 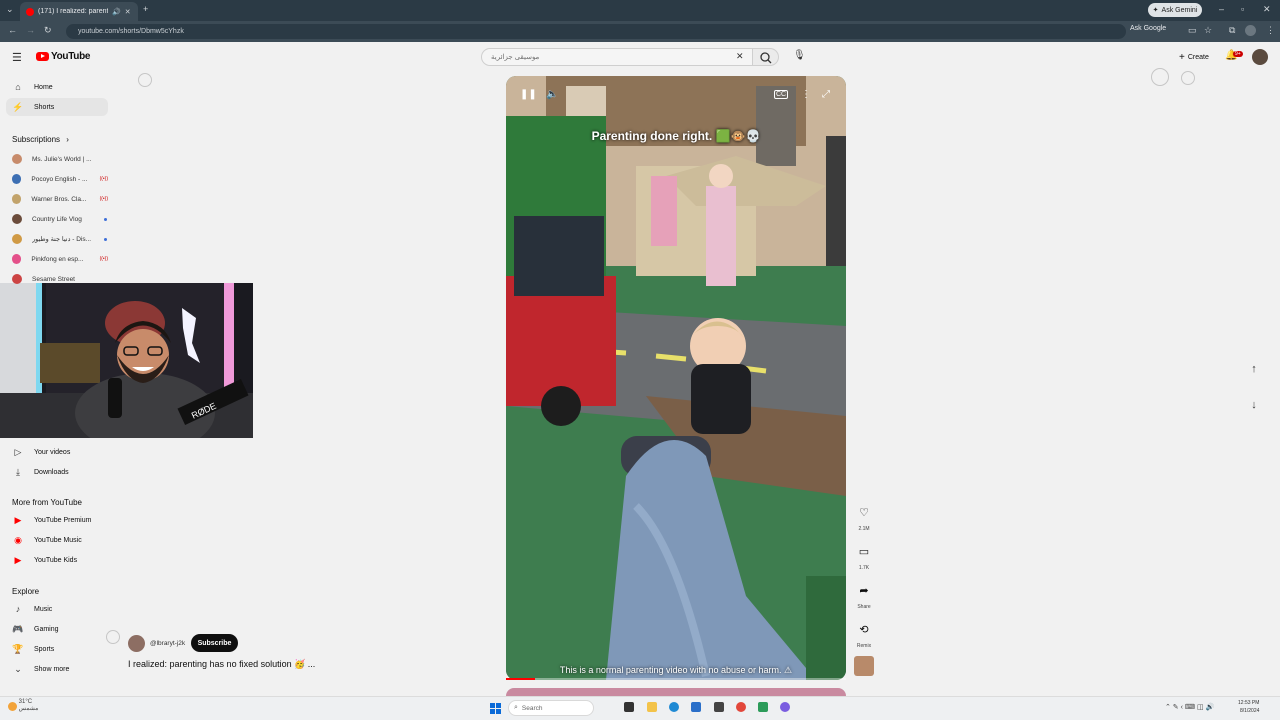 I want to click on profile-avatar, so click(x=1250, y=30).